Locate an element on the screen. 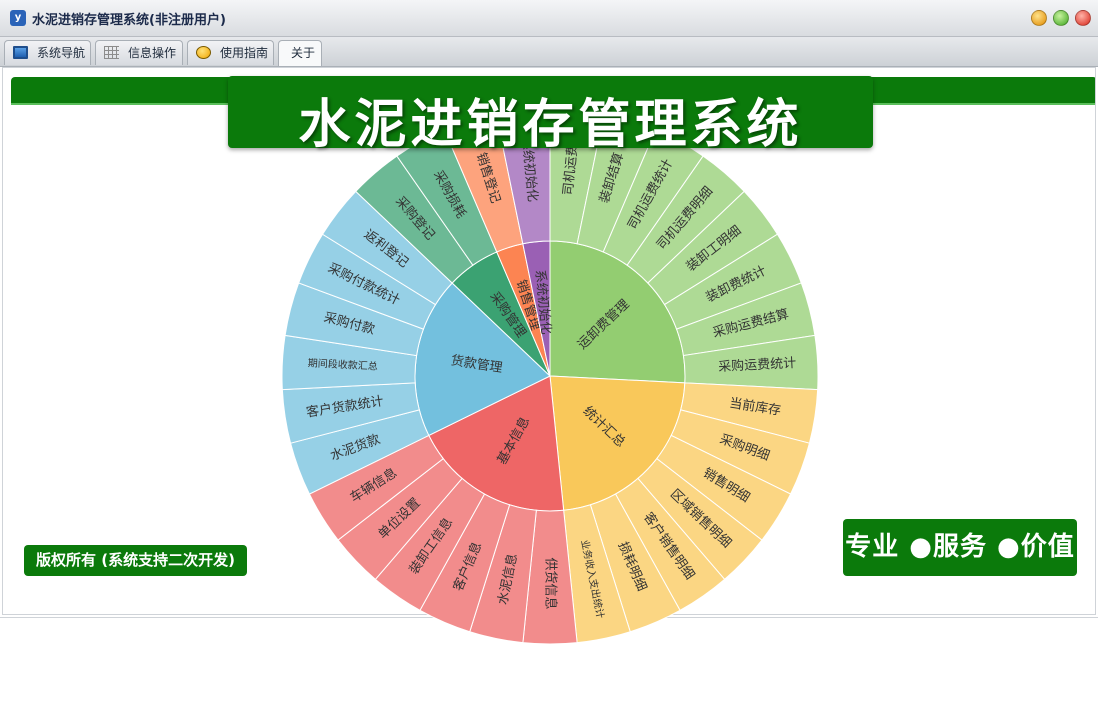 Image resolution: width=1098 pixels, height=719 pixels. title-banner: 水泥进销存管理系统 is located at coordinates (550, 115).